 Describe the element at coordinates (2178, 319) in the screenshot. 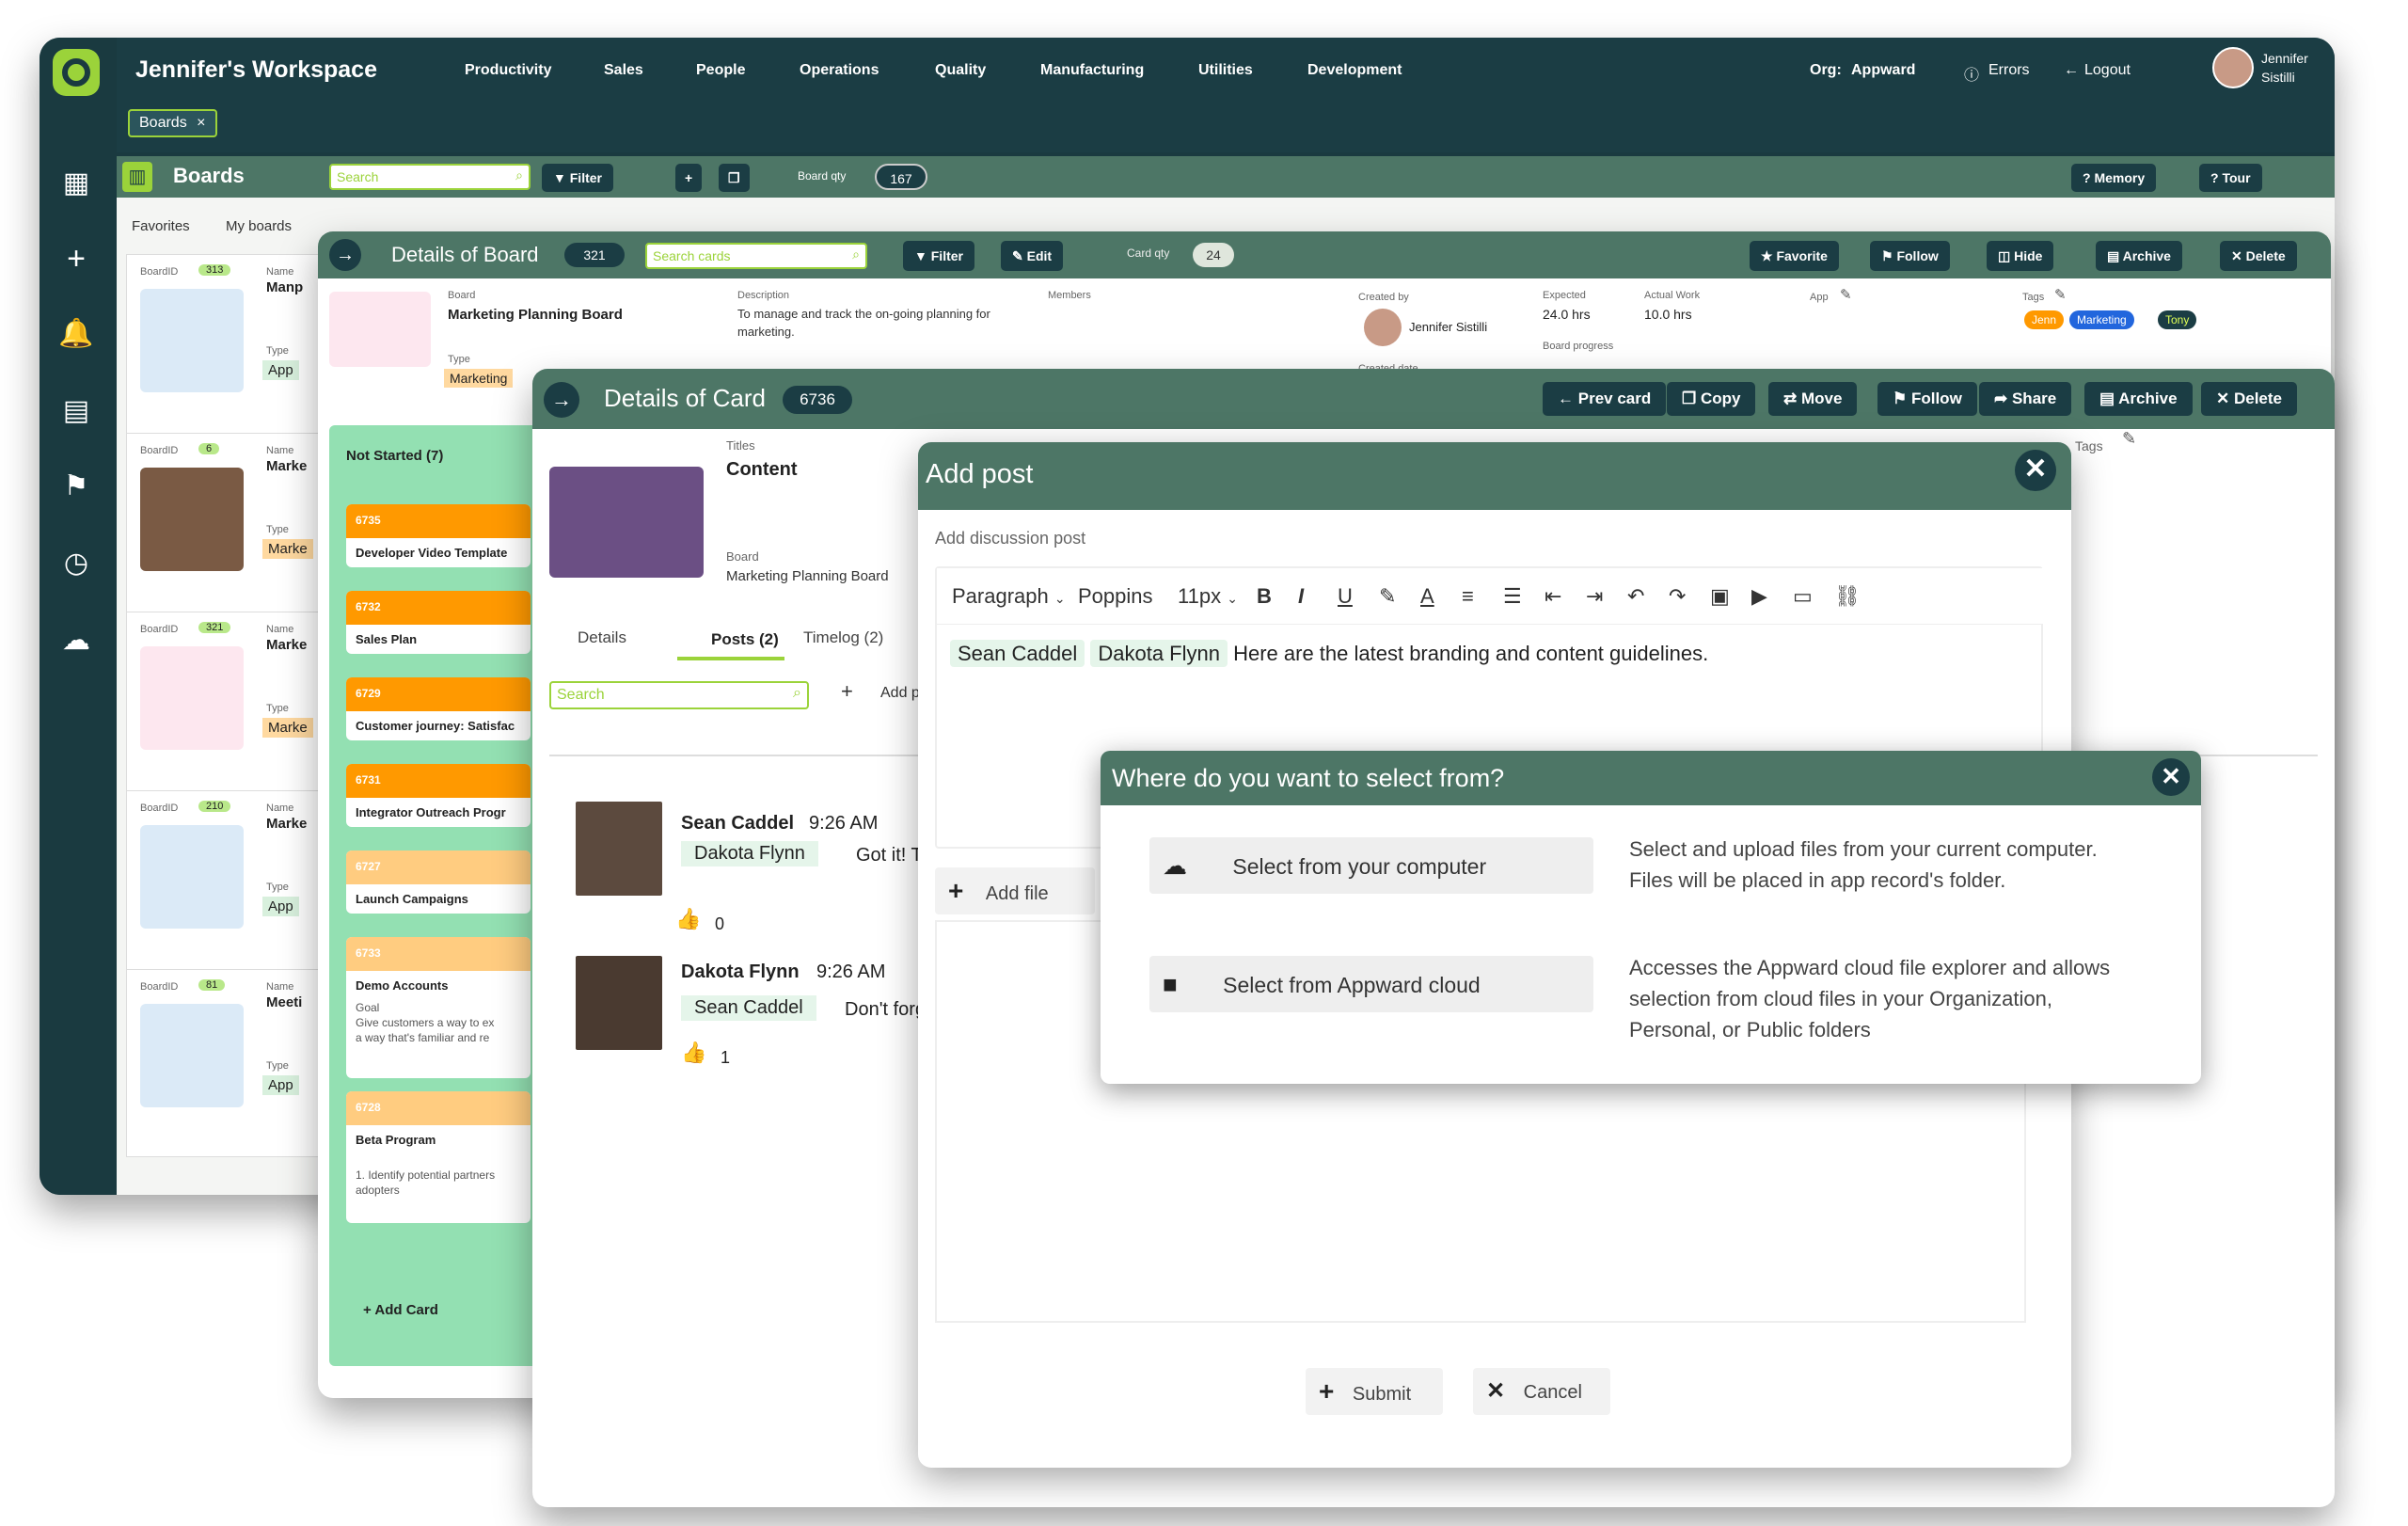

I see `tag-tony: Tony` at that location.